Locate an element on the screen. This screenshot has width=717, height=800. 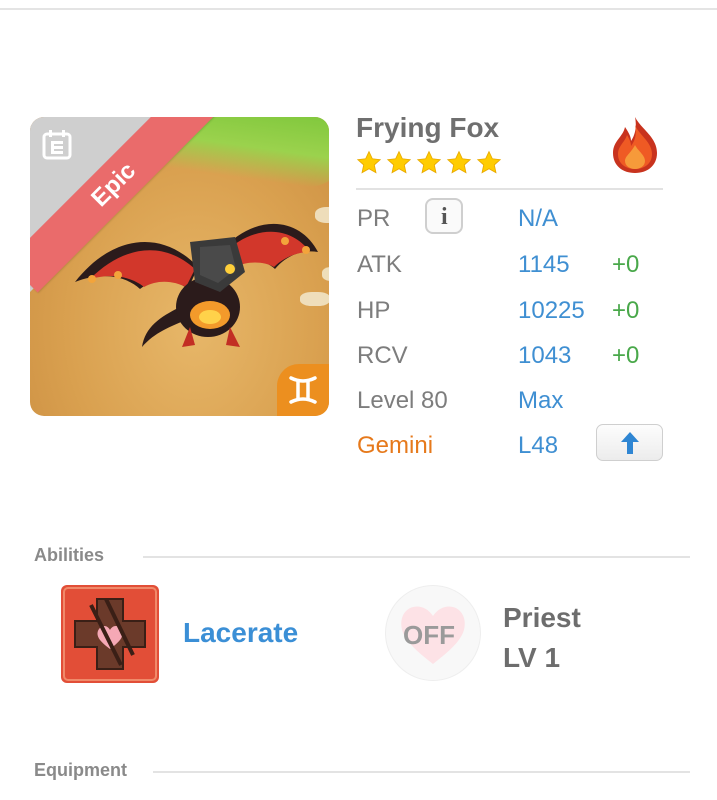
atk-label: ATK is located at coordinates (379, 264).